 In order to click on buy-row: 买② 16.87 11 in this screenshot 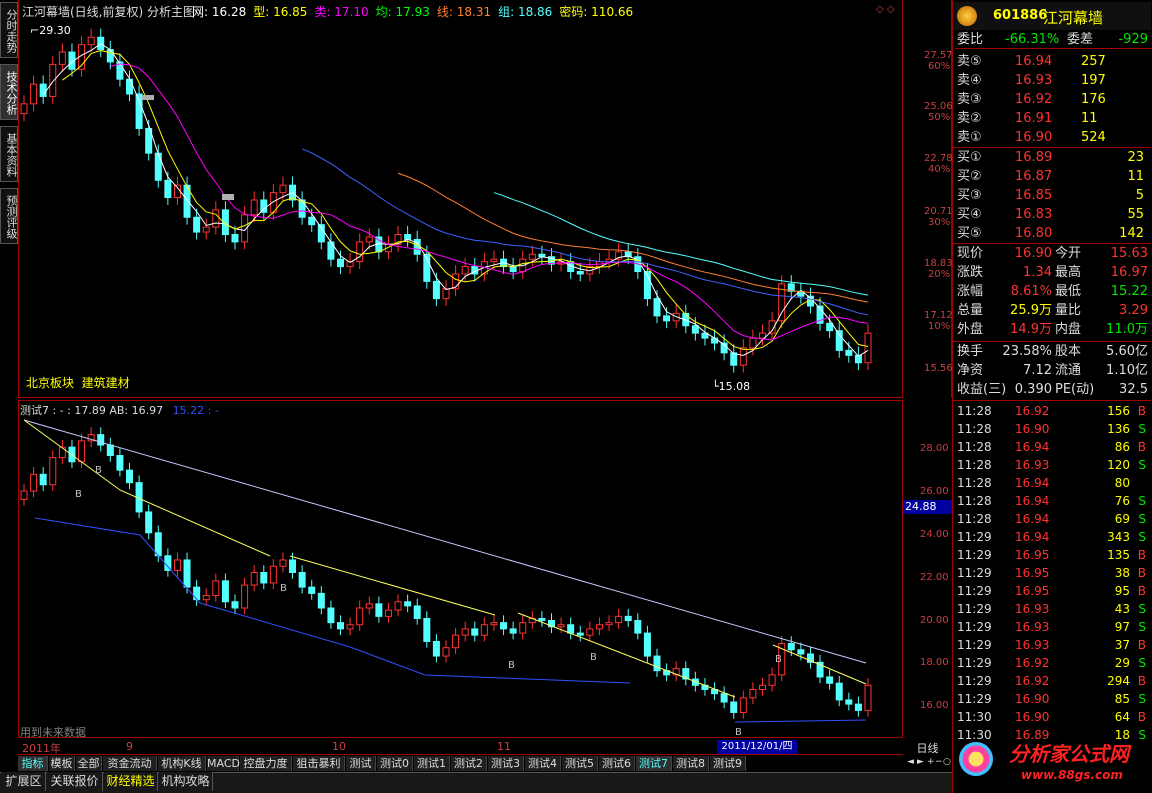, I will do `click(1053, 177)`.